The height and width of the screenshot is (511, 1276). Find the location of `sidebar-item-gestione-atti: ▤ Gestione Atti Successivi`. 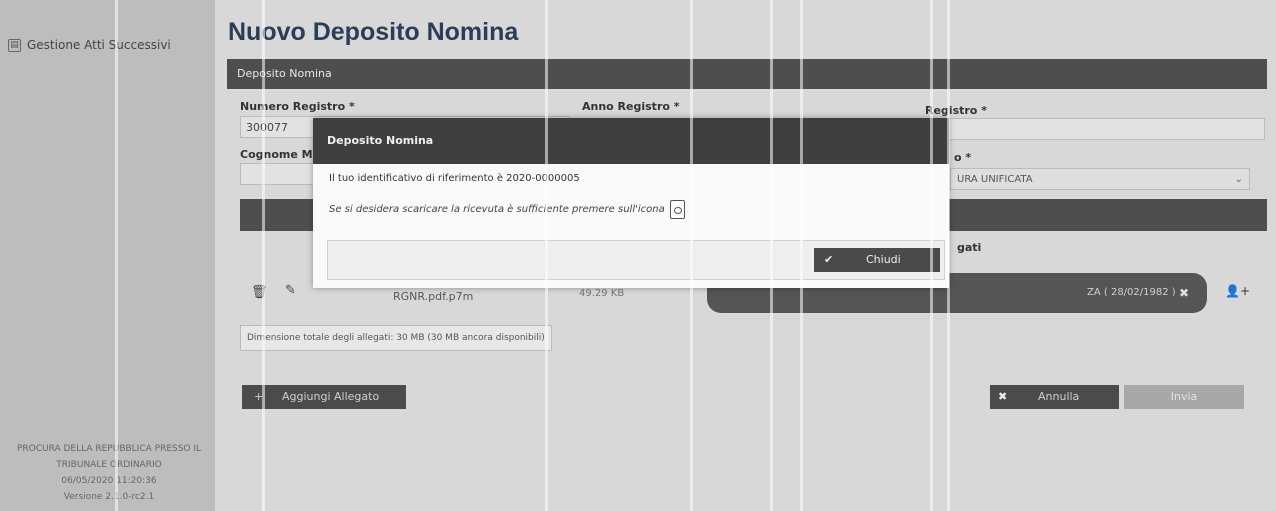

sidebar-item-gestione-atti: ▤ Gestione Atti Successivi is located at coordinates (89, 45).